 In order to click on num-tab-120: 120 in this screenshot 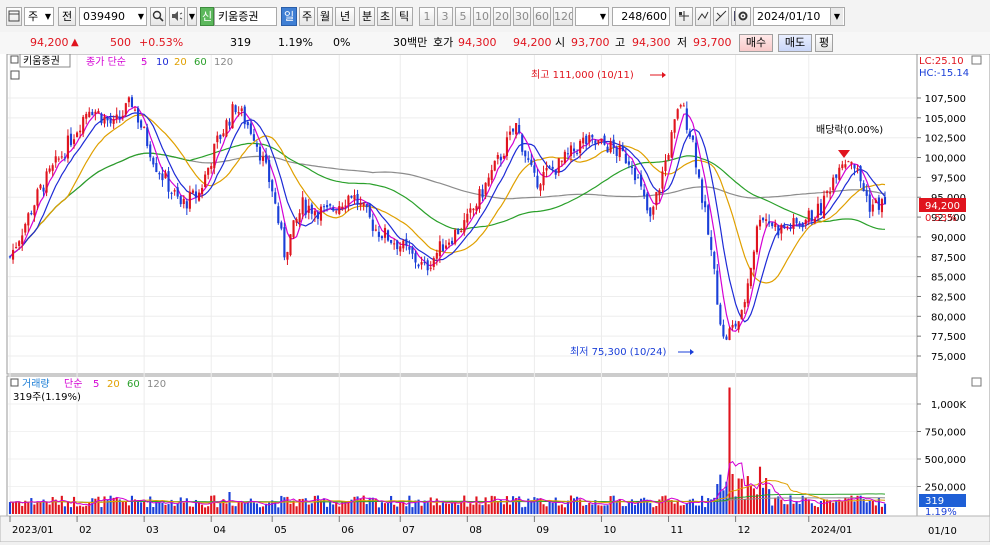, I will do `click(563, 16)`.